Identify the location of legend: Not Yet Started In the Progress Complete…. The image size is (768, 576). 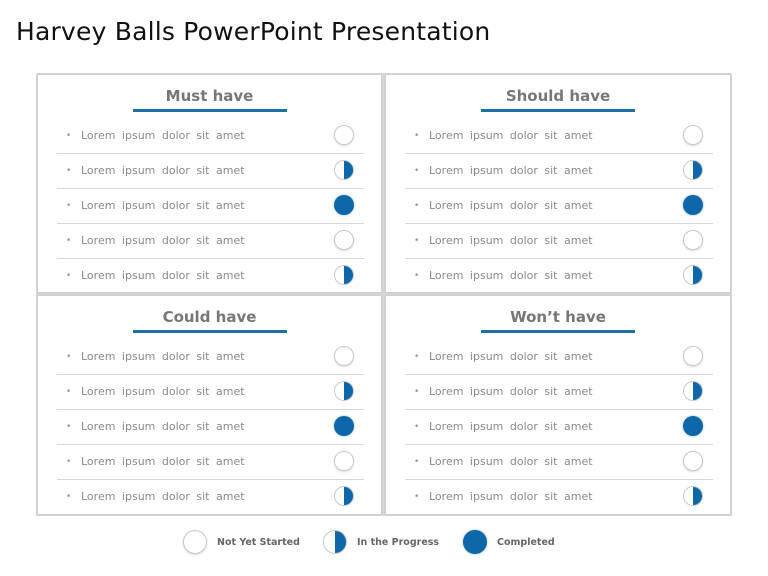
(384, 543).